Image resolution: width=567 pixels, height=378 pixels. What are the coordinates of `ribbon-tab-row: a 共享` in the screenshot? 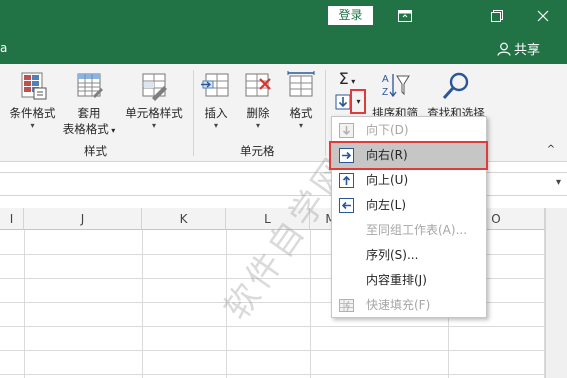 It's located at (283, 47).